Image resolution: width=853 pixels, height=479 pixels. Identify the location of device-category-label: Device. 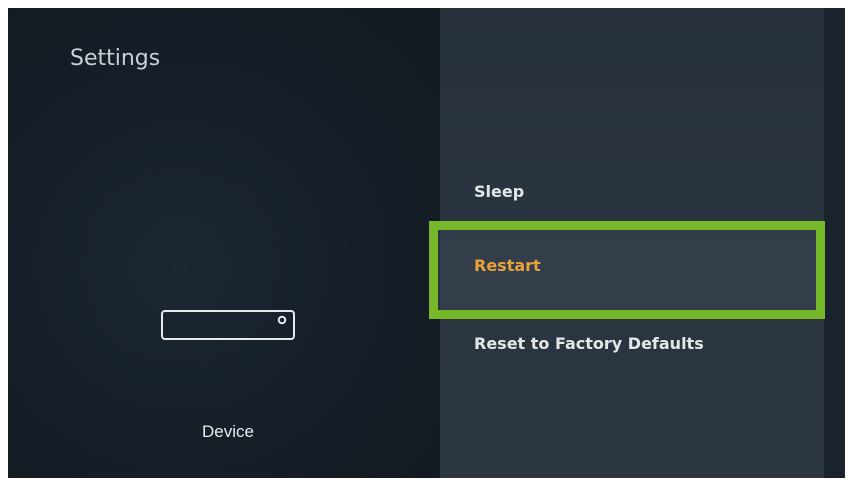
(228, 432).